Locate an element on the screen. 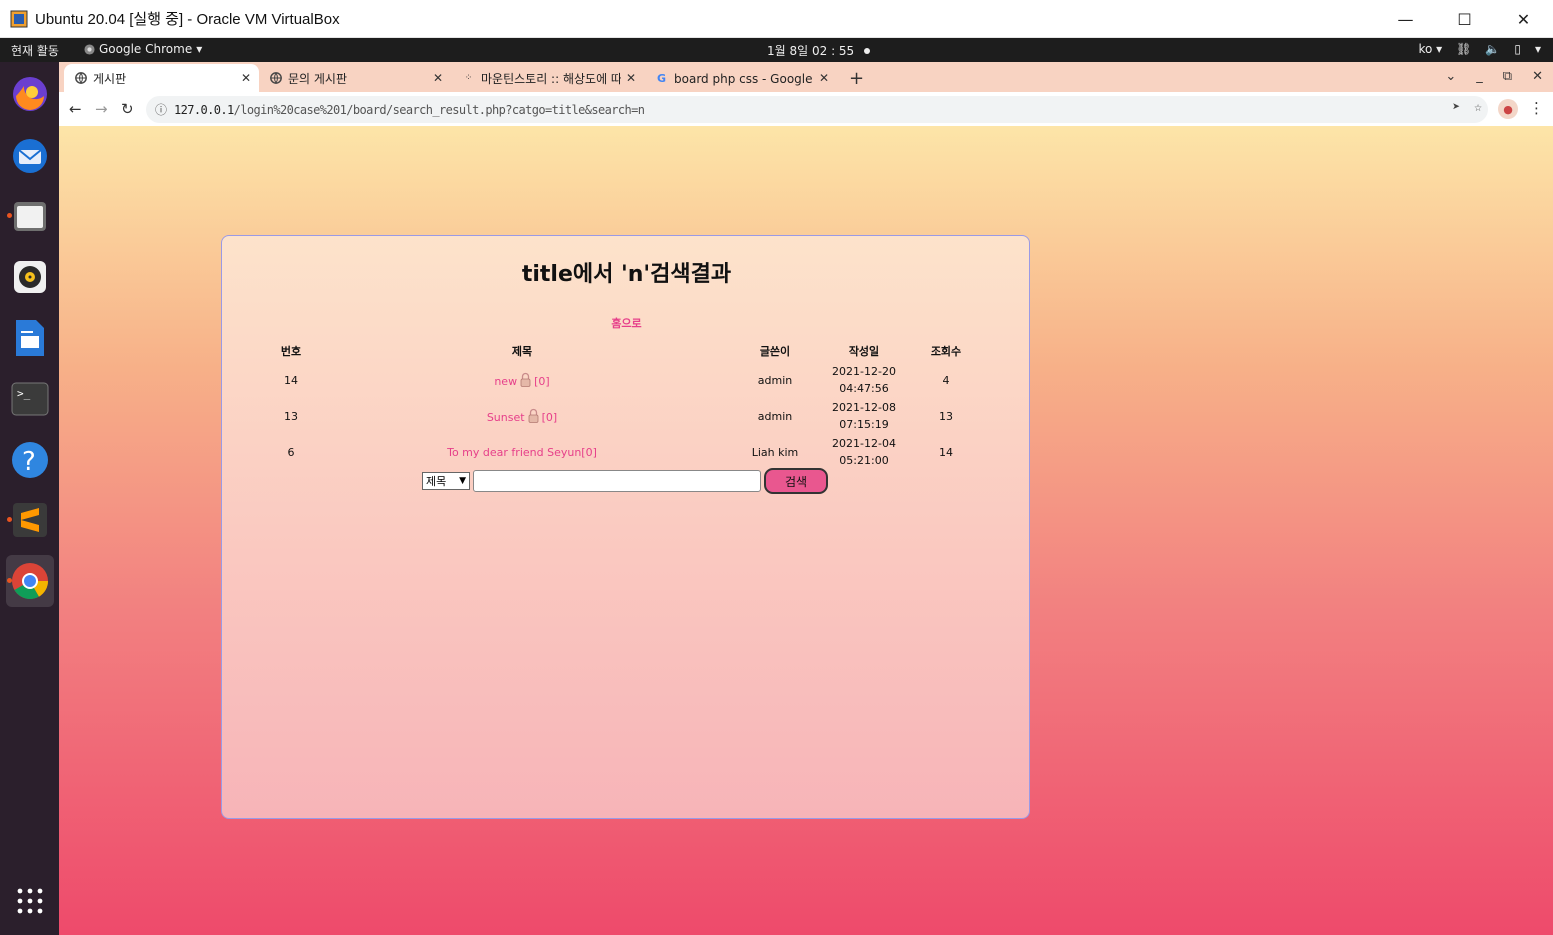  clock-label: 1월 8일 02 : 55 is located at coordinates (811, 51).